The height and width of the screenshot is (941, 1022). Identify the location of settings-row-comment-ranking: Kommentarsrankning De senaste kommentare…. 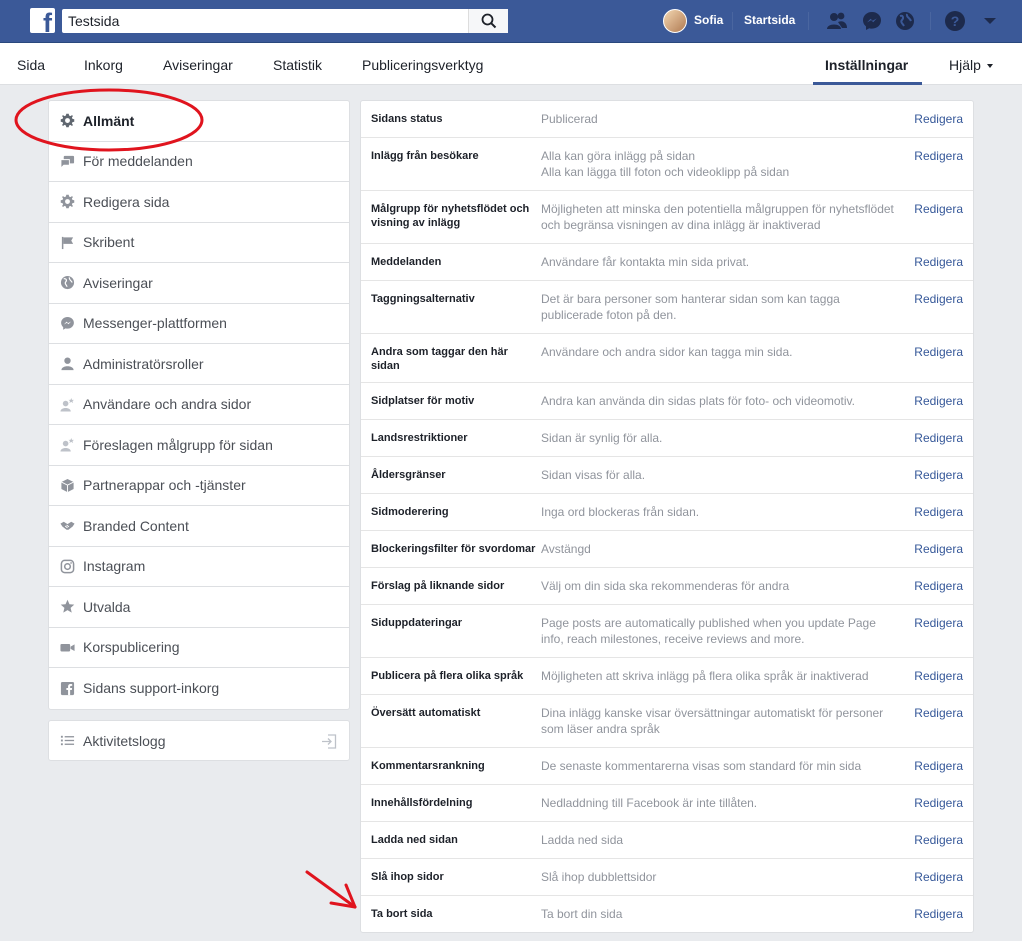
(667, 766).